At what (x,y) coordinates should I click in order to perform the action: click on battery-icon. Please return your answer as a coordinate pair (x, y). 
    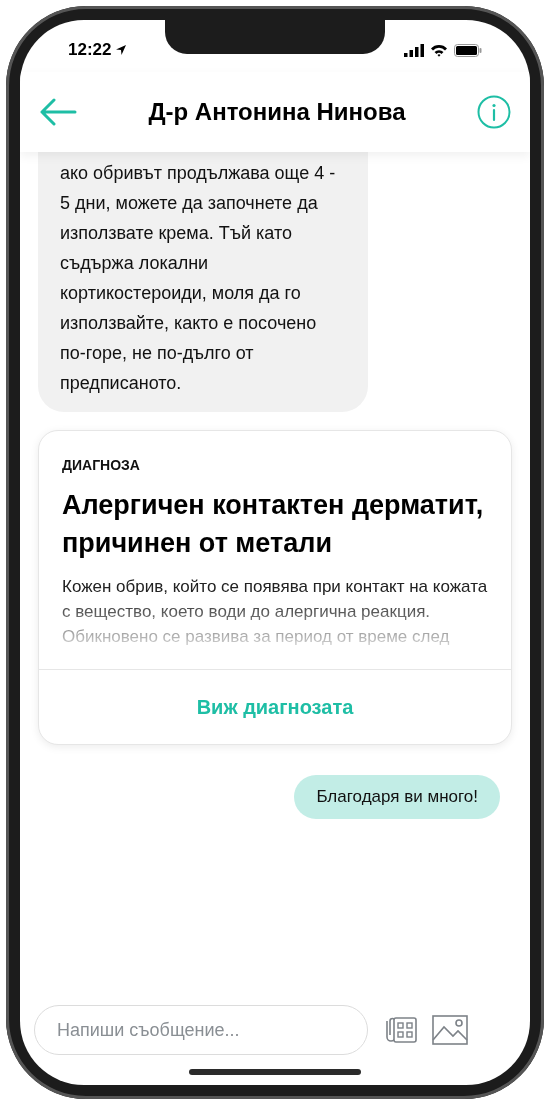
    Looking at the image, I should click on (468, 50).